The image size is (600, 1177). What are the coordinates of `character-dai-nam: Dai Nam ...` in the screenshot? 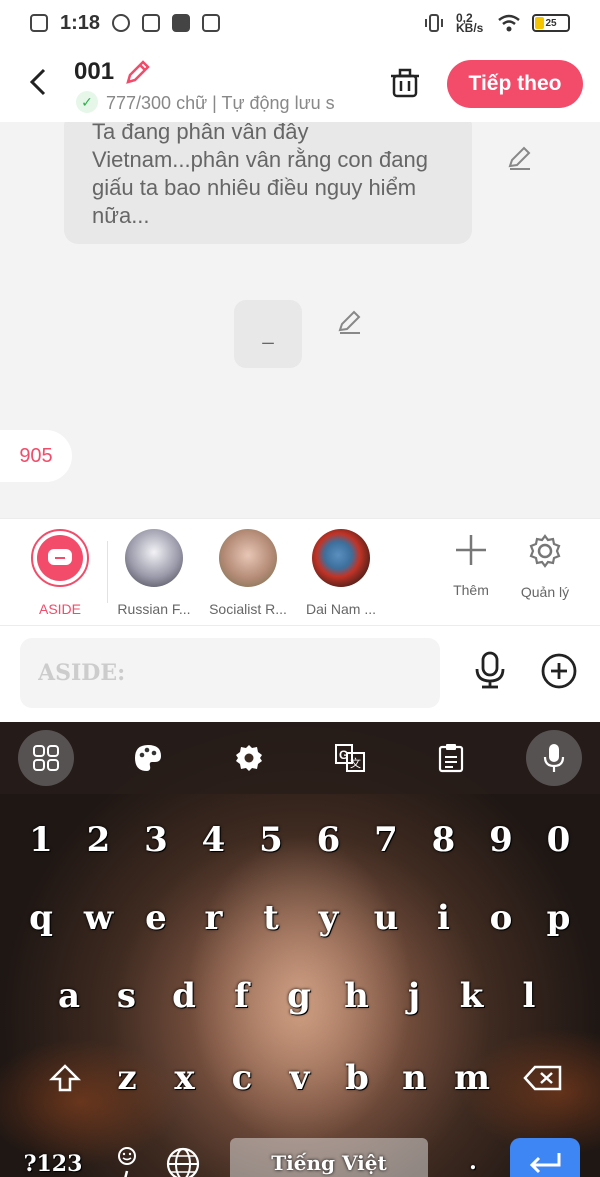 It's located at (341, 573).